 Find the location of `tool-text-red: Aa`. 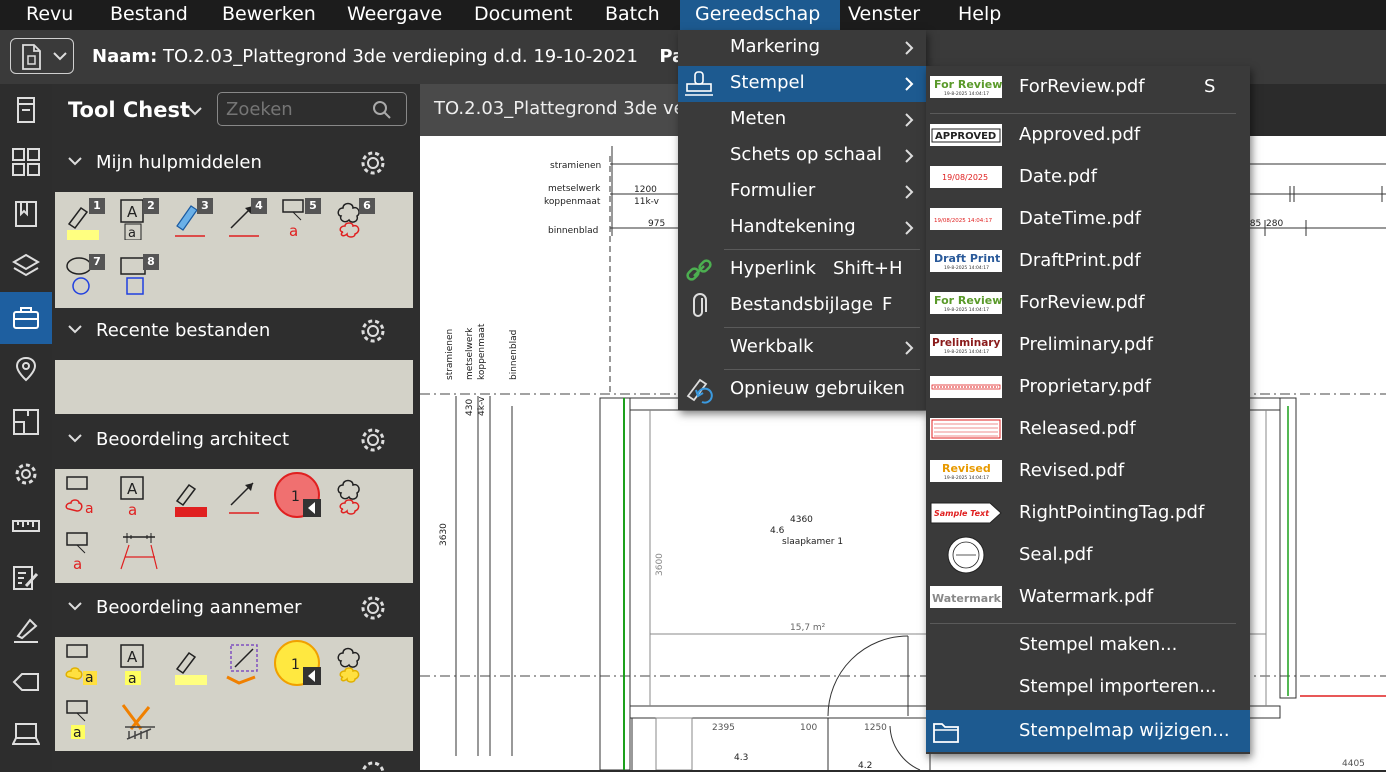

tool-text-red: Aa is located at coordinates (136, 497).